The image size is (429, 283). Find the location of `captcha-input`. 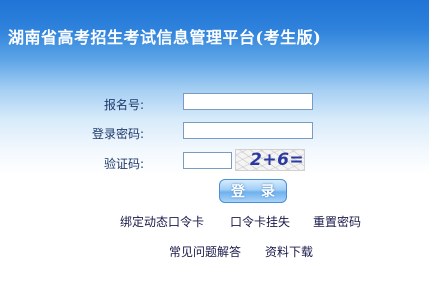

captcha-input is located at coordinates (207, 160).